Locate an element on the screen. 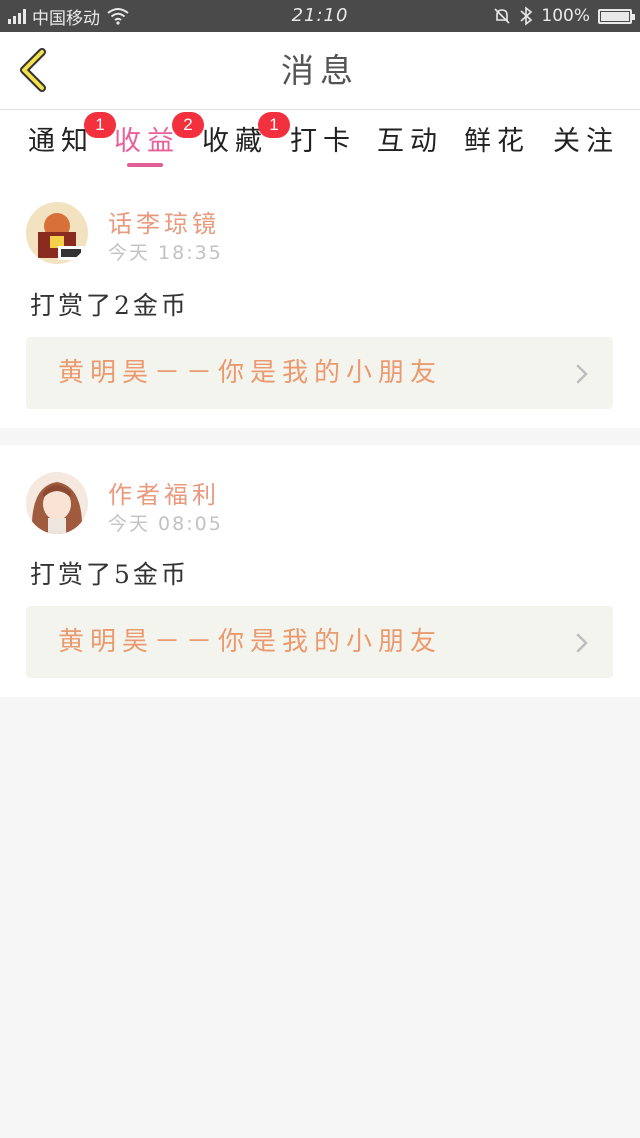  tab-label: 打卡 is located at coordinates (323, 141).